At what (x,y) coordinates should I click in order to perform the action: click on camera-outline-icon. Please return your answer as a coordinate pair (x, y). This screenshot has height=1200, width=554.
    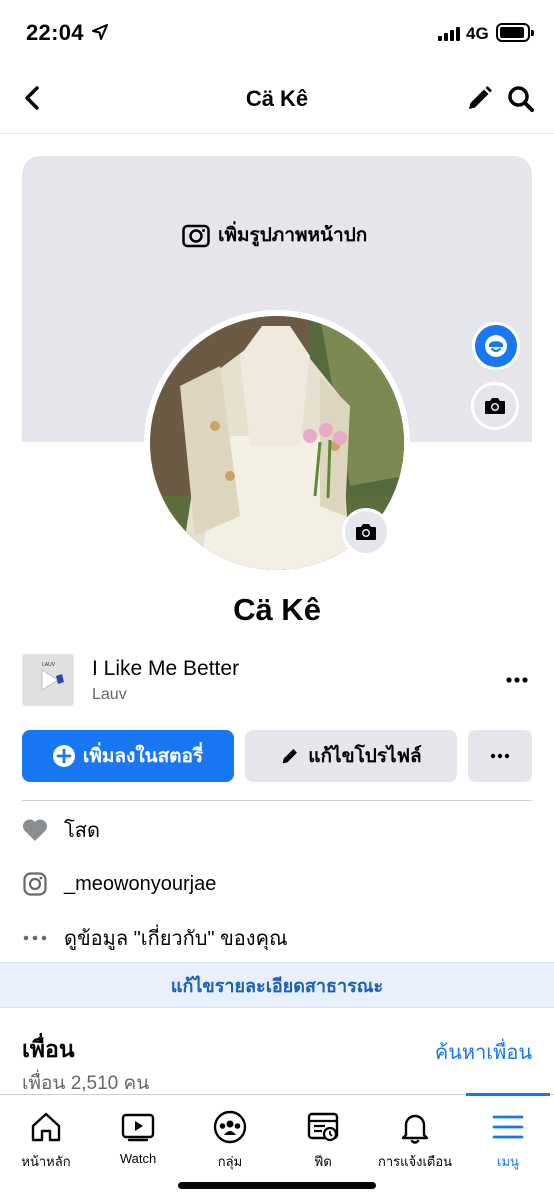
    Looking at the image, I should click on (196, 236).